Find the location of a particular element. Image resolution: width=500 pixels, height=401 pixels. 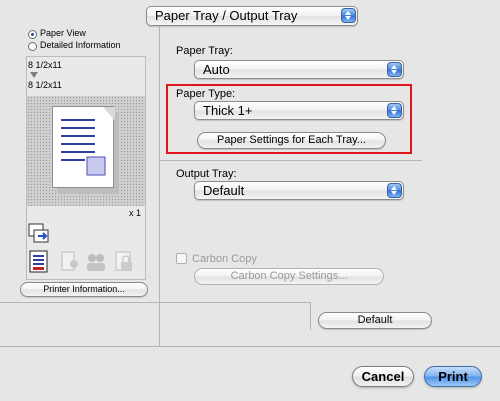

paper-view-label: Paper View is located at coordinates (63, 33).